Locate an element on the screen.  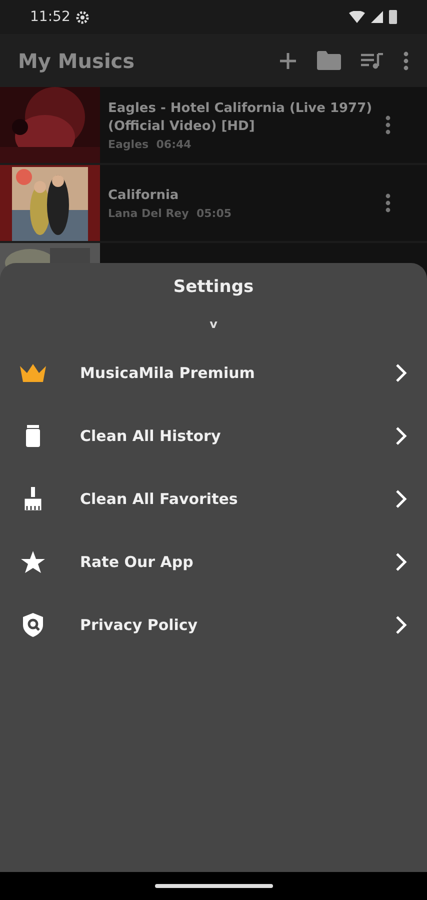
gear-icon is located at coordinates (83, 17).